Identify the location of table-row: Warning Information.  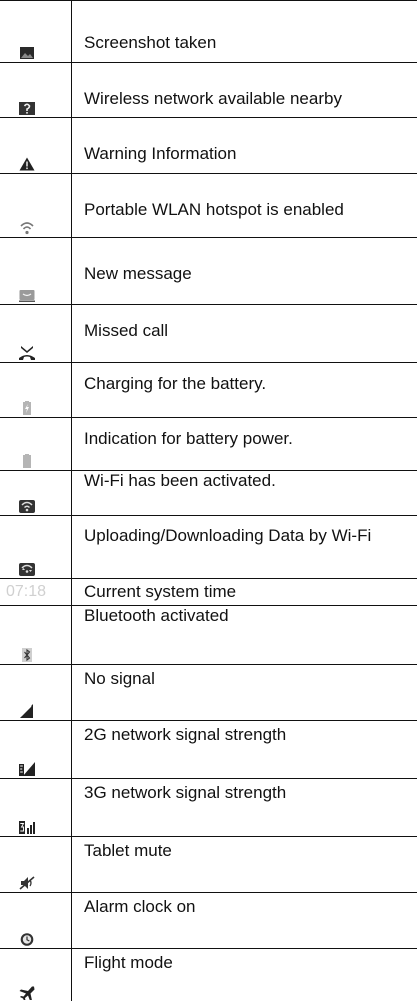
(208, 146).